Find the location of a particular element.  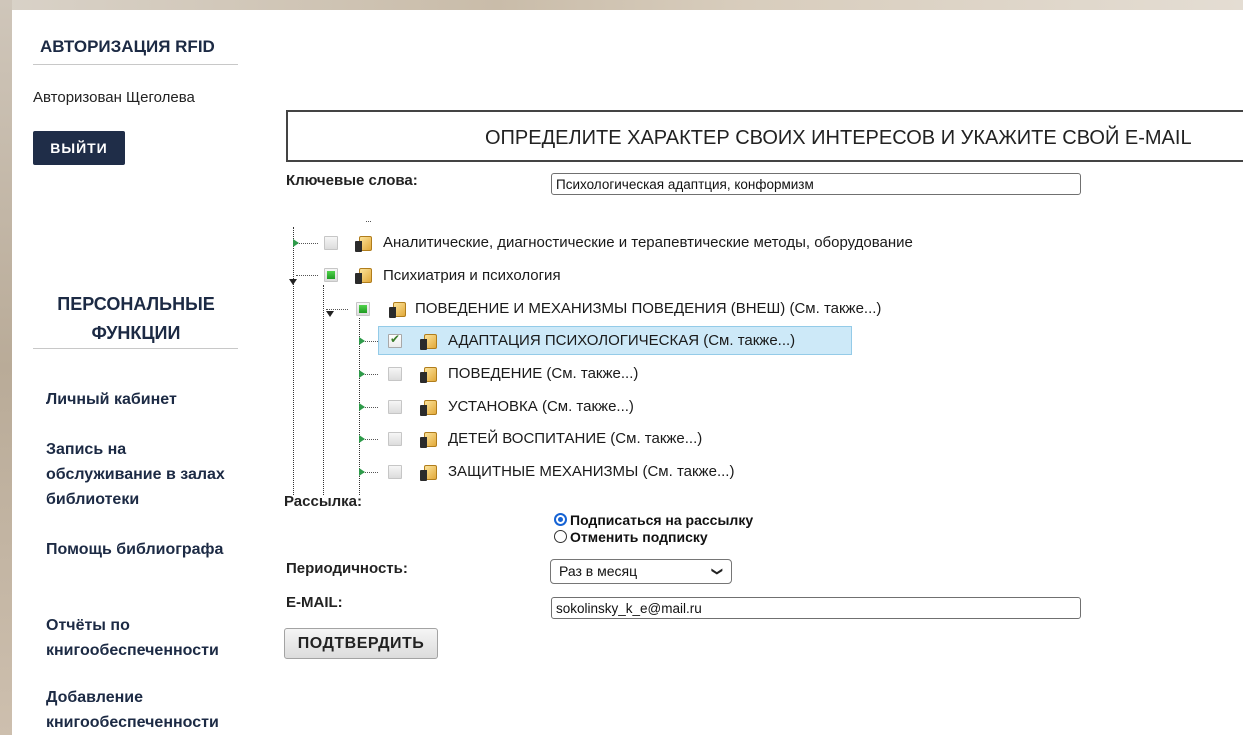

tree-node-label: ДЕТЕЙ ВОСПИТАНИЕ (См. также...) is located at coordinates (575, 438).